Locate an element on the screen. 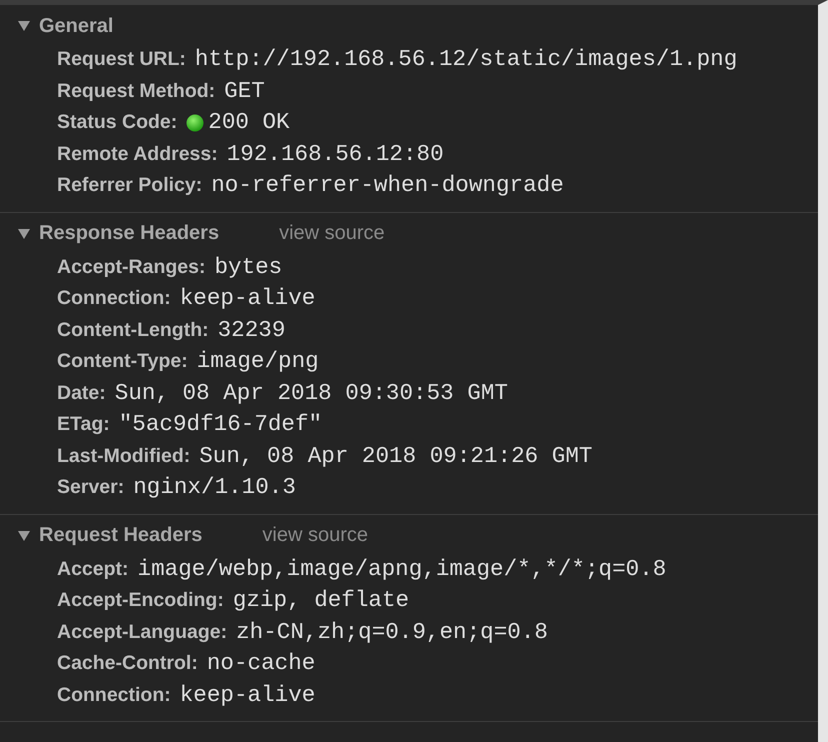  header-name: Last-Modified: is located at coordinates (123, 456).